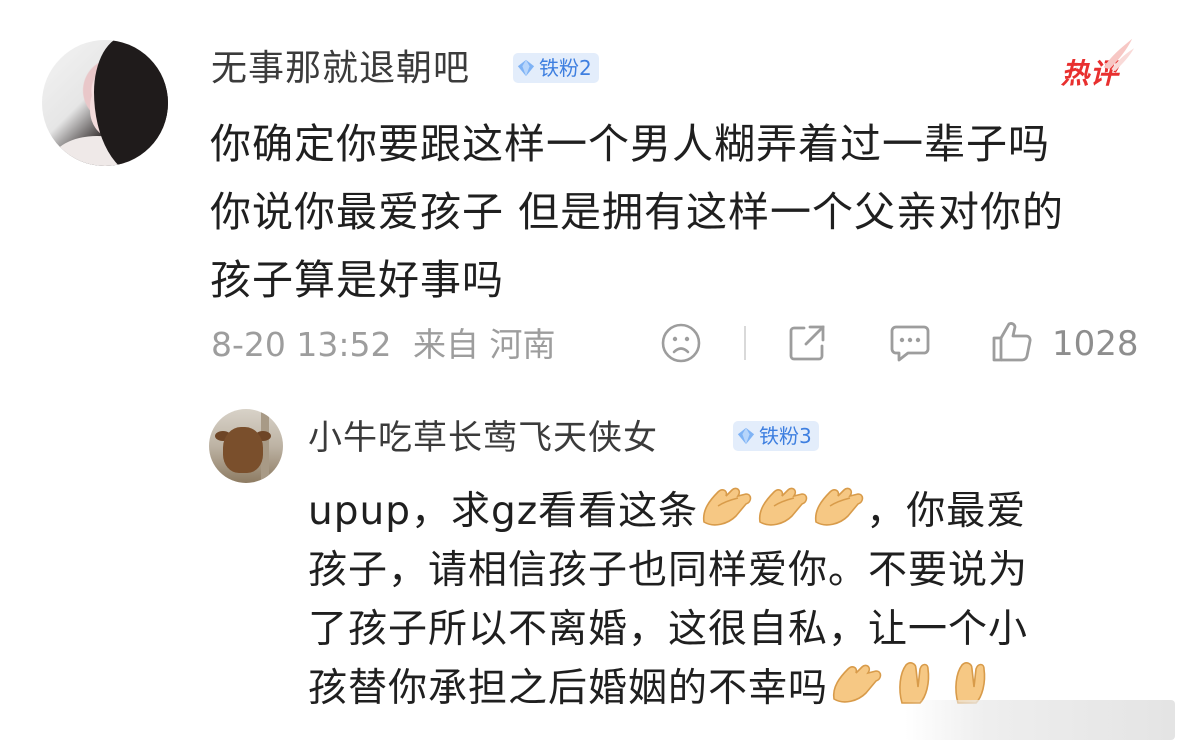 This screenshot has width=1179, height=748. What do you see at coordinates (503, 511) in the screenshot?
I see `reply-text-segment: upup，求gz看看这条` at bounding box center [503, 511].